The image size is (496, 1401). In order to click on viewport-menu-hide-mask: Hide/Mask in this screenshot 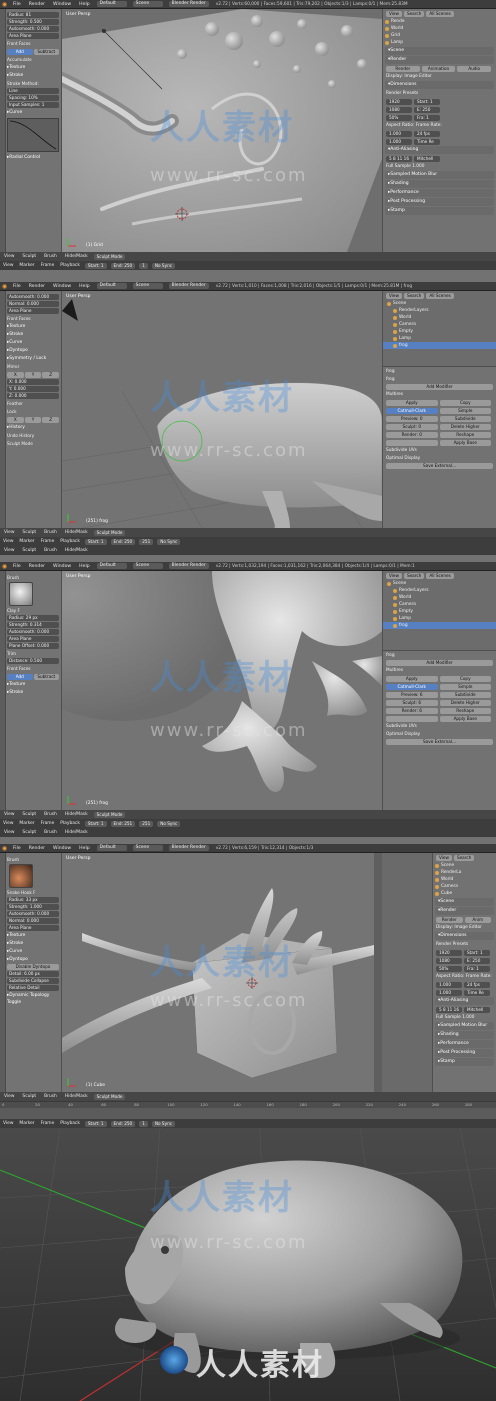, I will do `click(76, 550)`.